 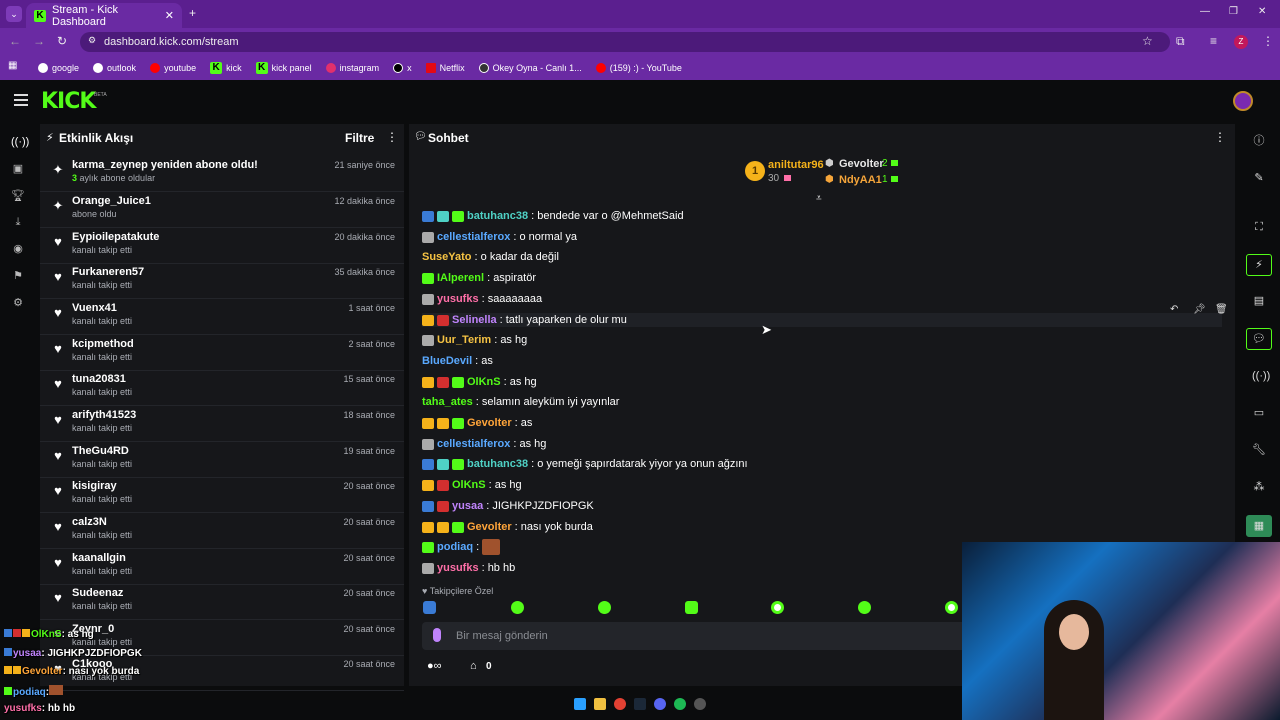 What do you see at coordinates (359, 138) in the screenshot?
I see `filter-button: Filtre` at bounding box center [359, 138].